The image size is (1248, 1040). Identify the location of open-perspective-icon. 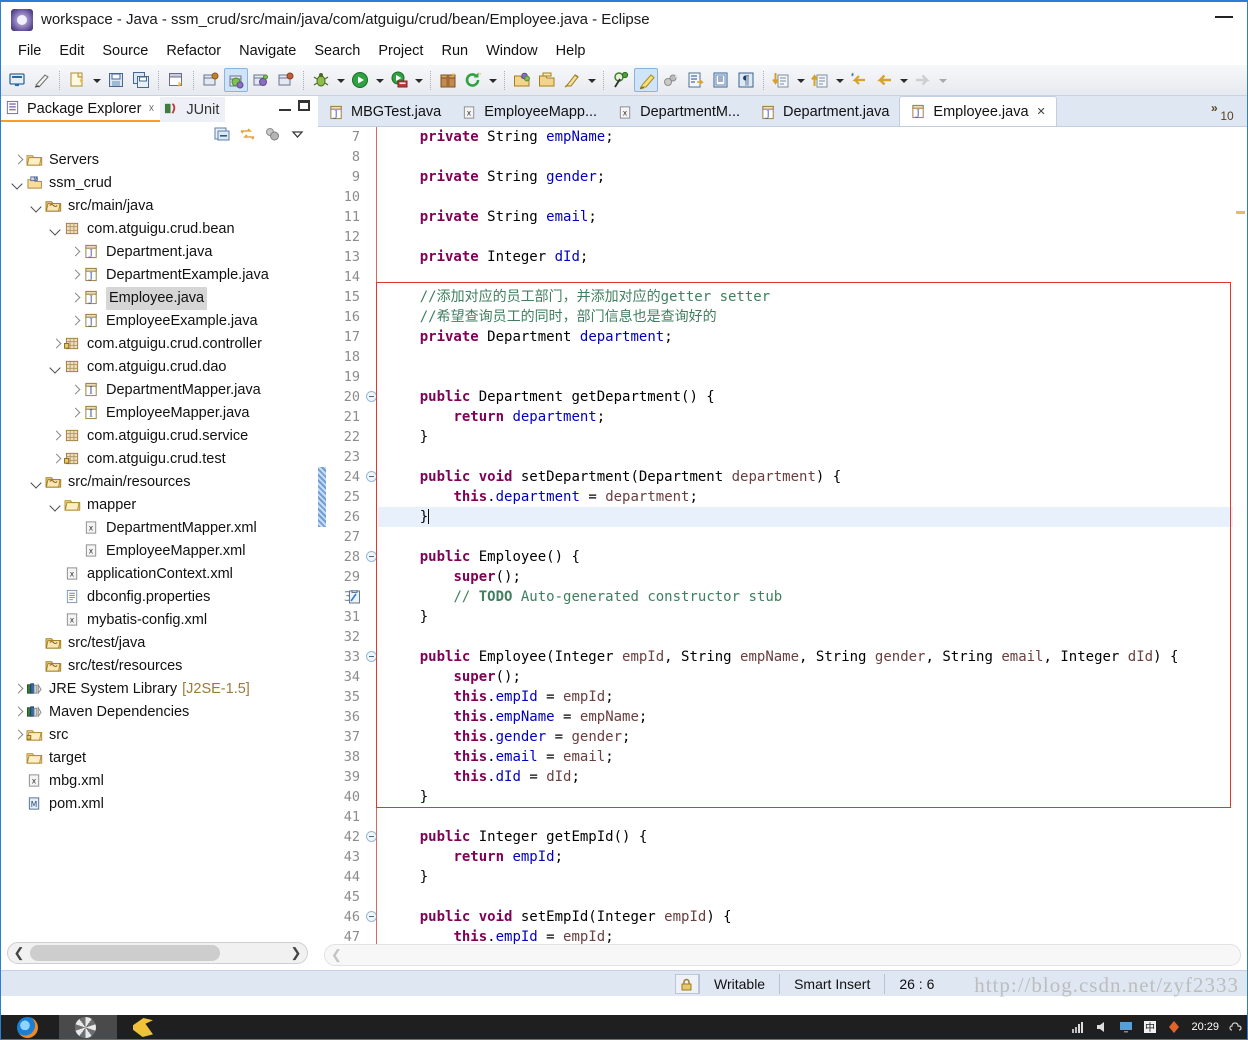
(547, 80).